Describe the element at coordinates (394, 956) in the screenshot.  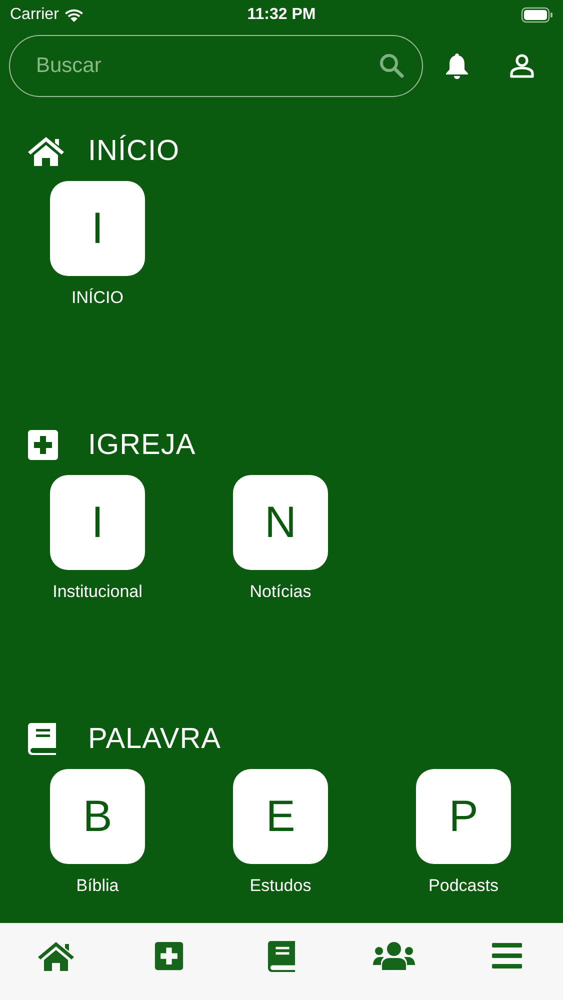
I see `people-icon` at that location.